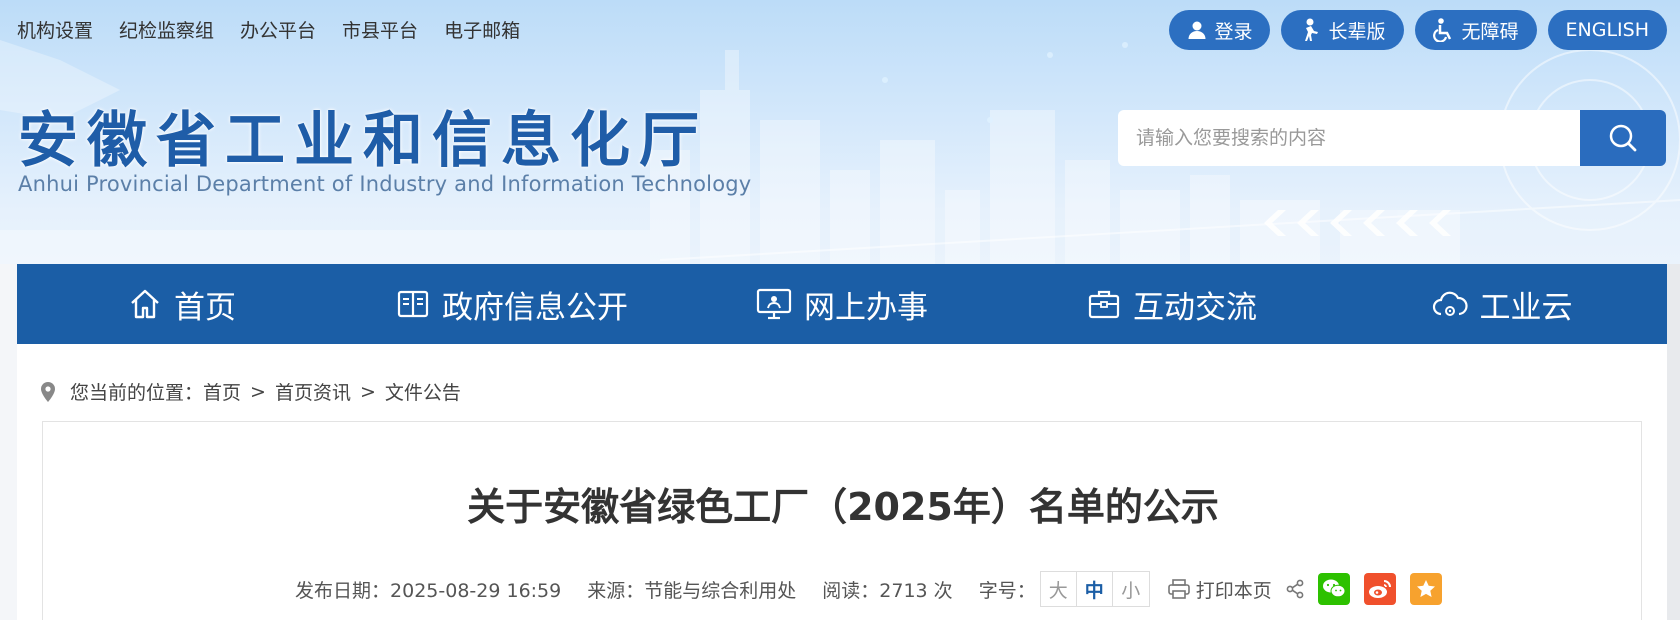  I want to click on search-bar, so click(1392, 138).